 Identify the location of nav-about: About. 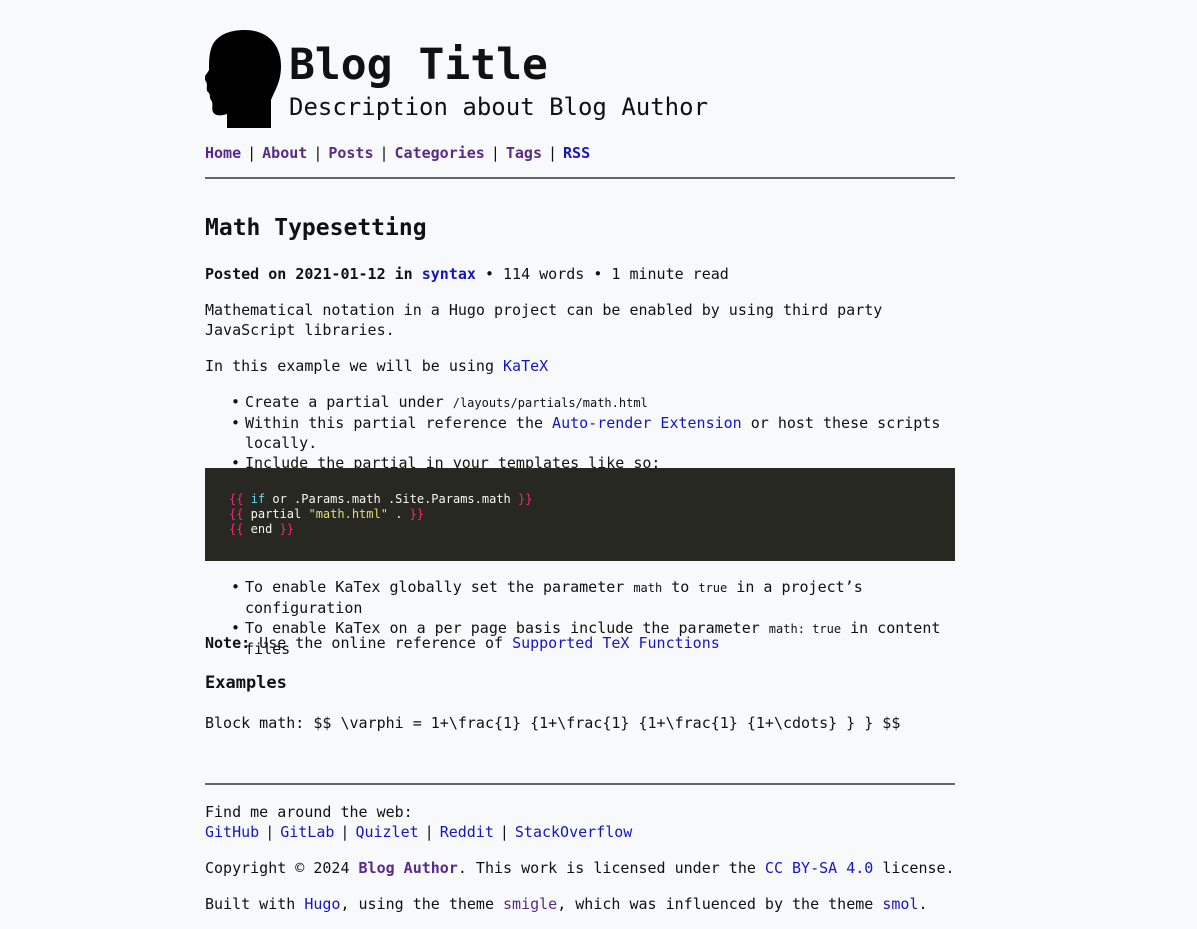
(284, 153).